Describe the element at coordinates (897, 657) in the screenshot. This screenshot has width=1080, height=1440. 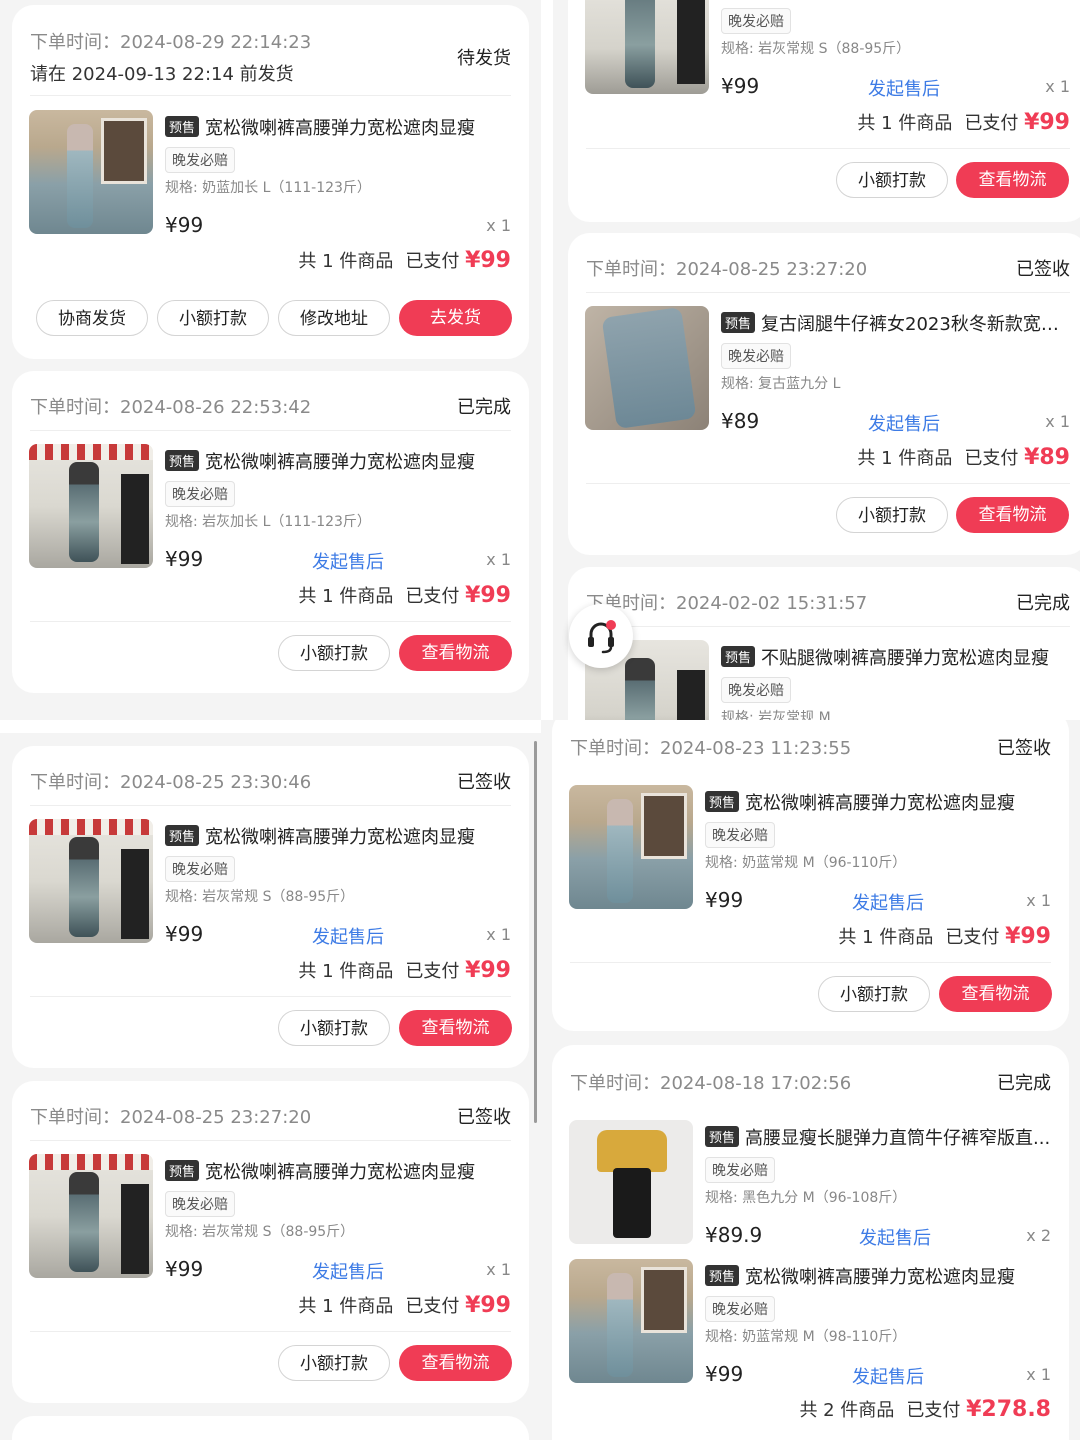
I see `product-title: 预售 不贴腿微喇裤高腰弹力宽松遮肉显瘦` at that location.